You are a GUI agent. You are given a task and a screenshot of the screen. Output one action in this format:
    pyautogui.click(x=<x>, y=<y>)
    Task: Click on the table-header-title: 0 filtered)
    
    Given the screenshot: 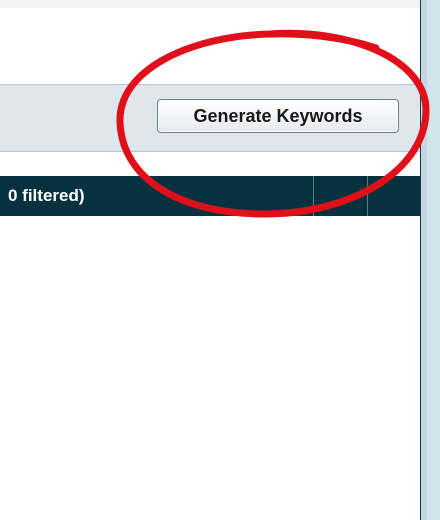 What is the action you would take?
    pyautogui.click(x=160, y=196)
    